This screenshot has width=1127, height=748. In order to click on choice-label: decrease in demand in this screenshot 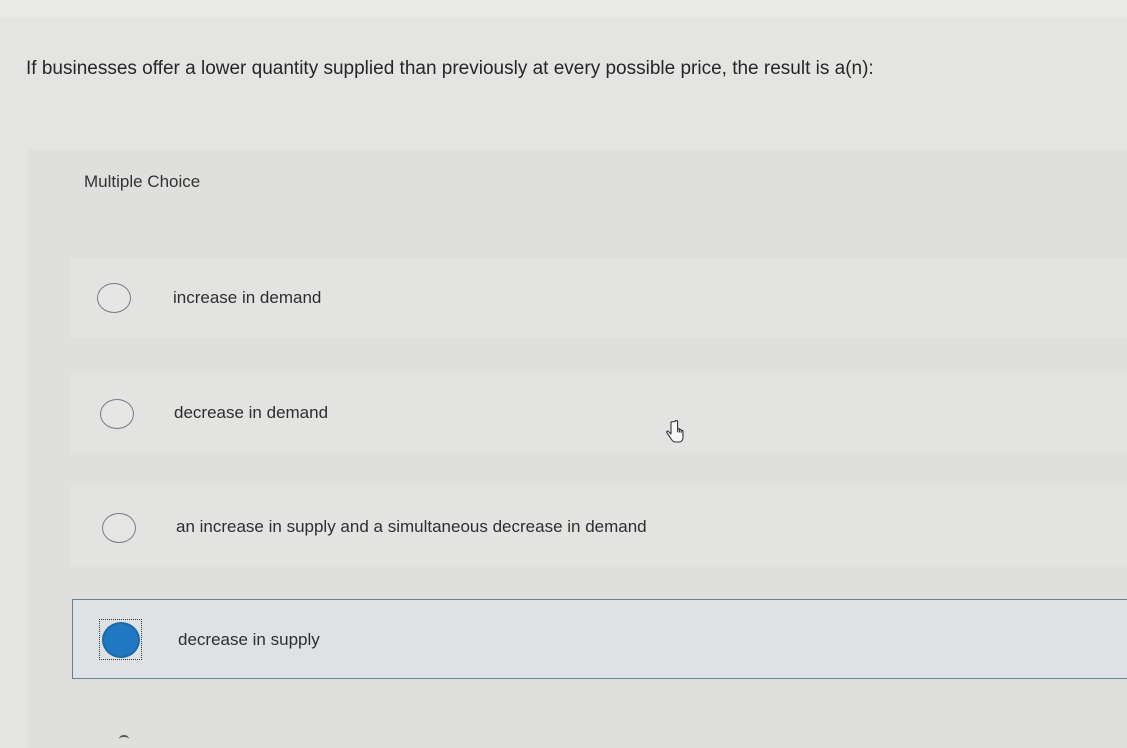, I will do `click(251, 412)`.